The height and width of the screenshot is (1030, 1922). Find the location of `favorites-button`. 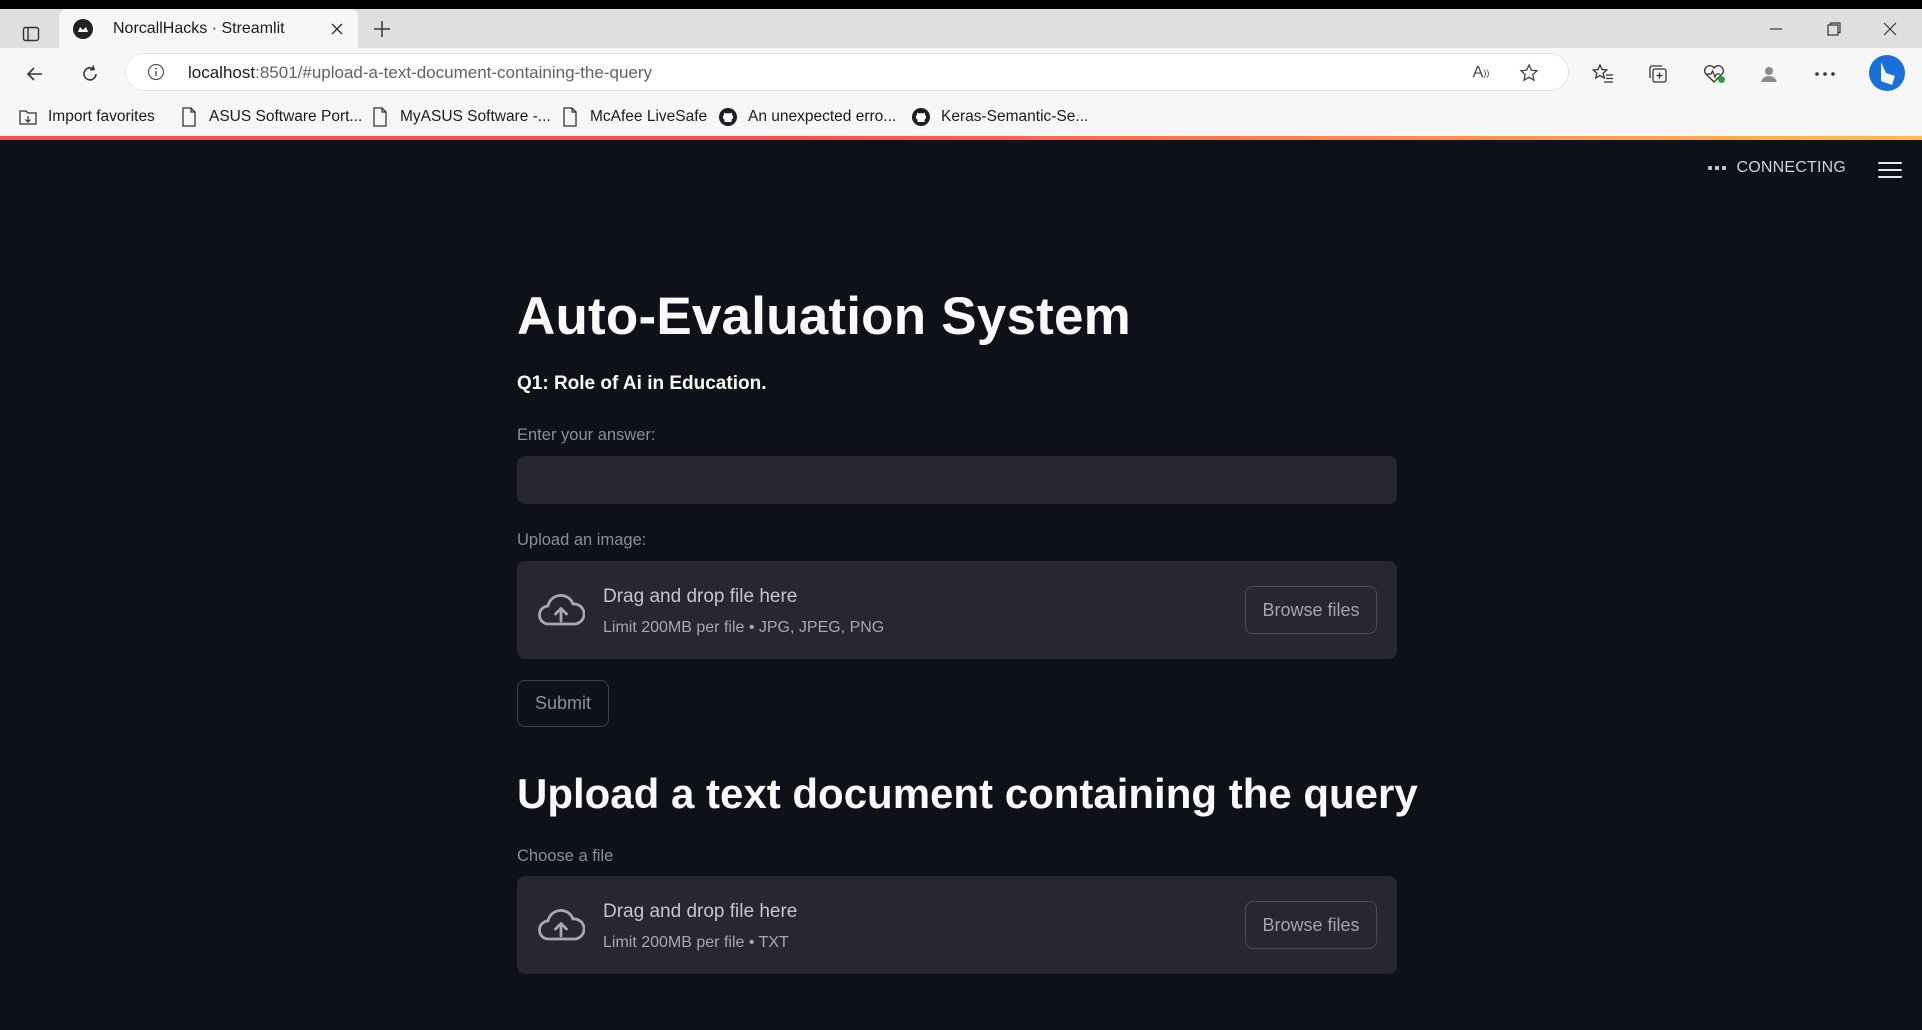

favorites-button is located at coordinates (1603, 74).